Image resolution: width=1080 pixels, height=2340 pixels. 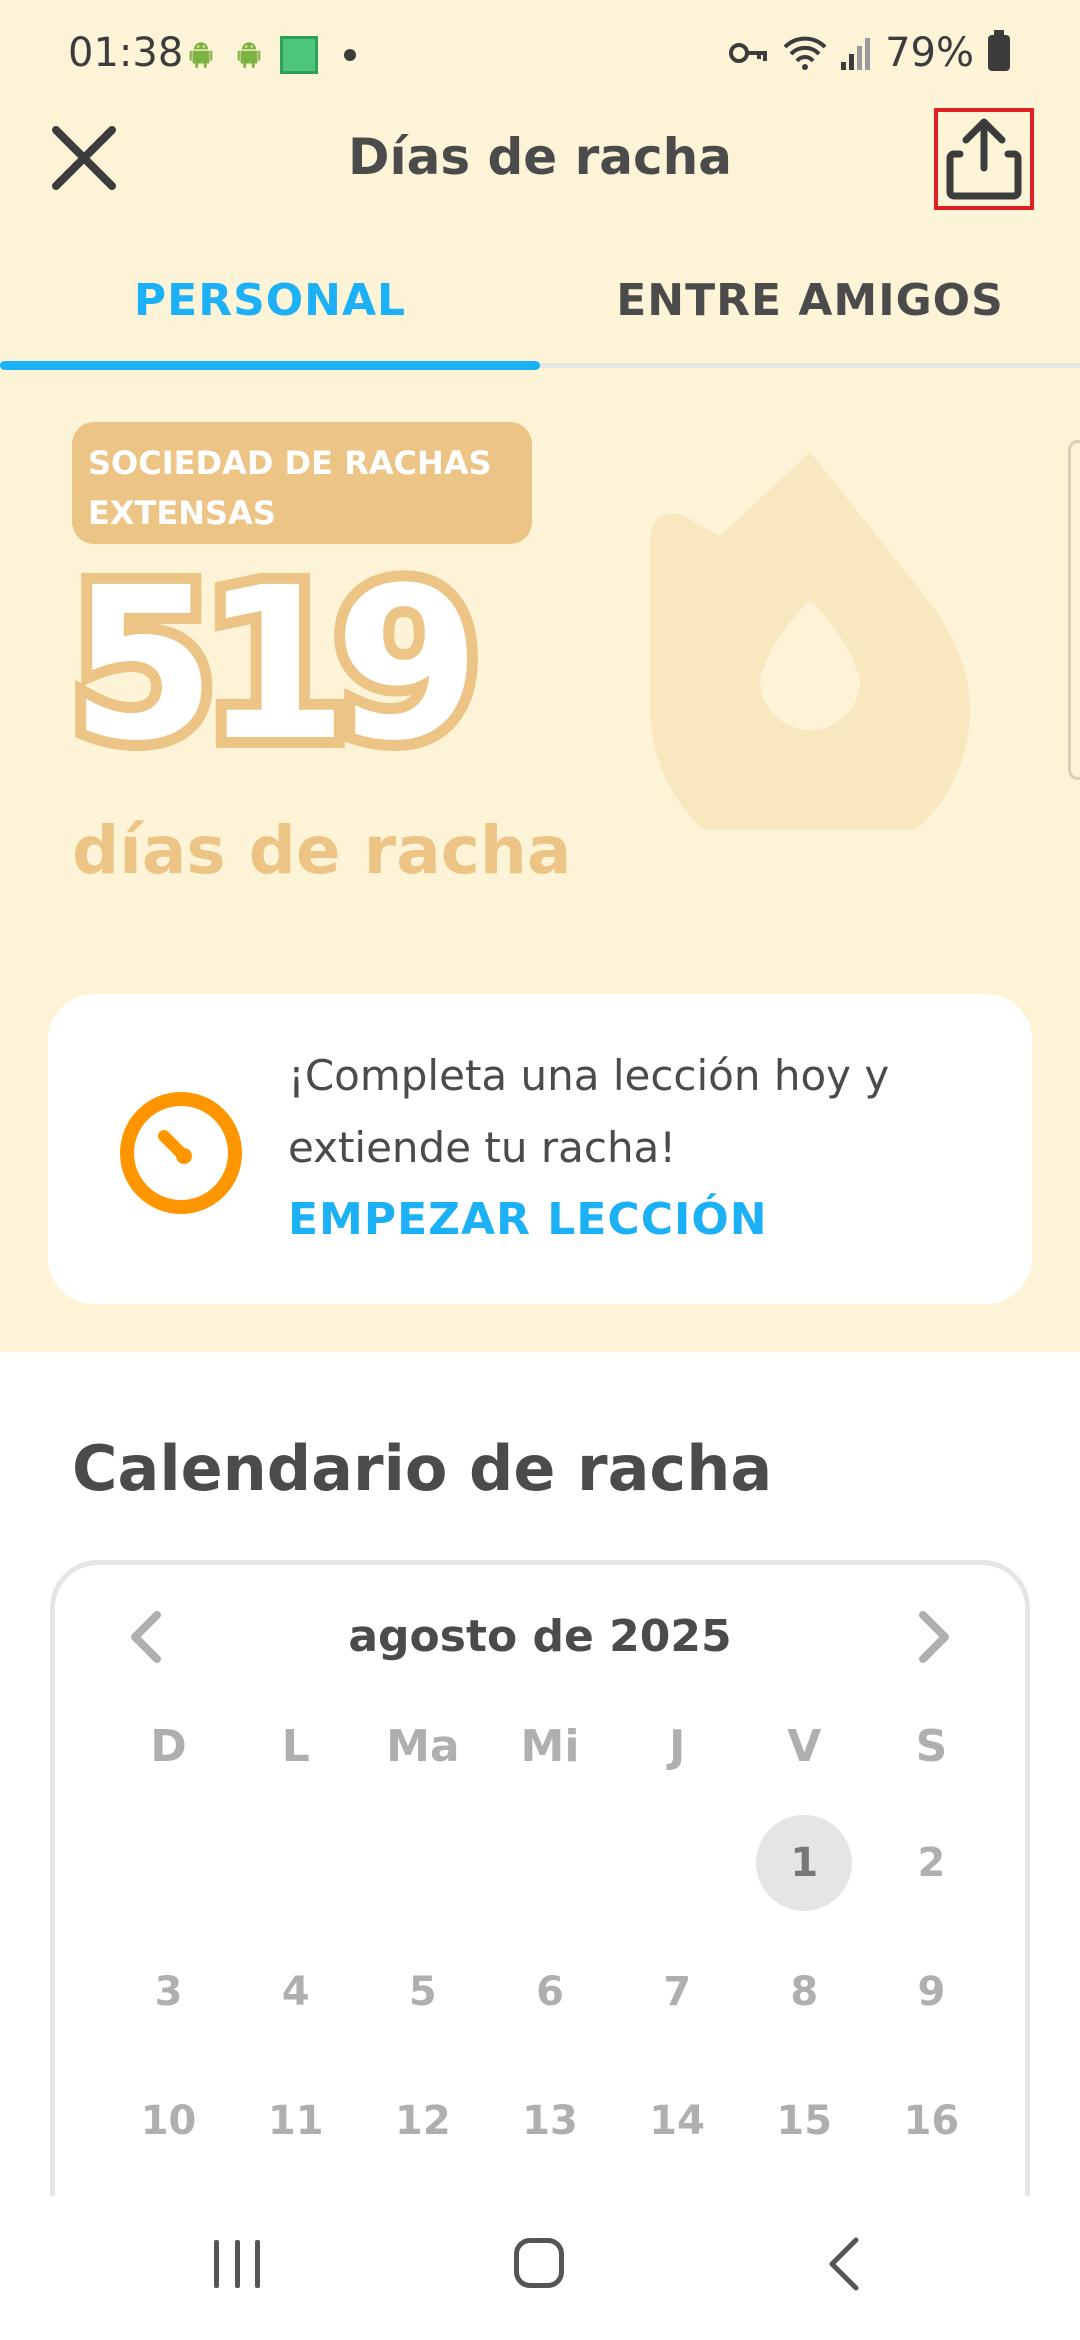 I want to click on calendar-day-today: 1, so click(x=804, y=1879).